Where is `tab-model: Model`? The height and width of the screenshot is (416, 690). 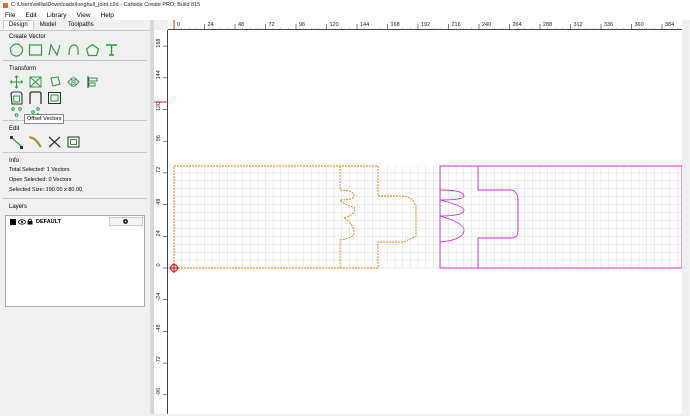
tab-model: Model is located at coordinates (48, 25).